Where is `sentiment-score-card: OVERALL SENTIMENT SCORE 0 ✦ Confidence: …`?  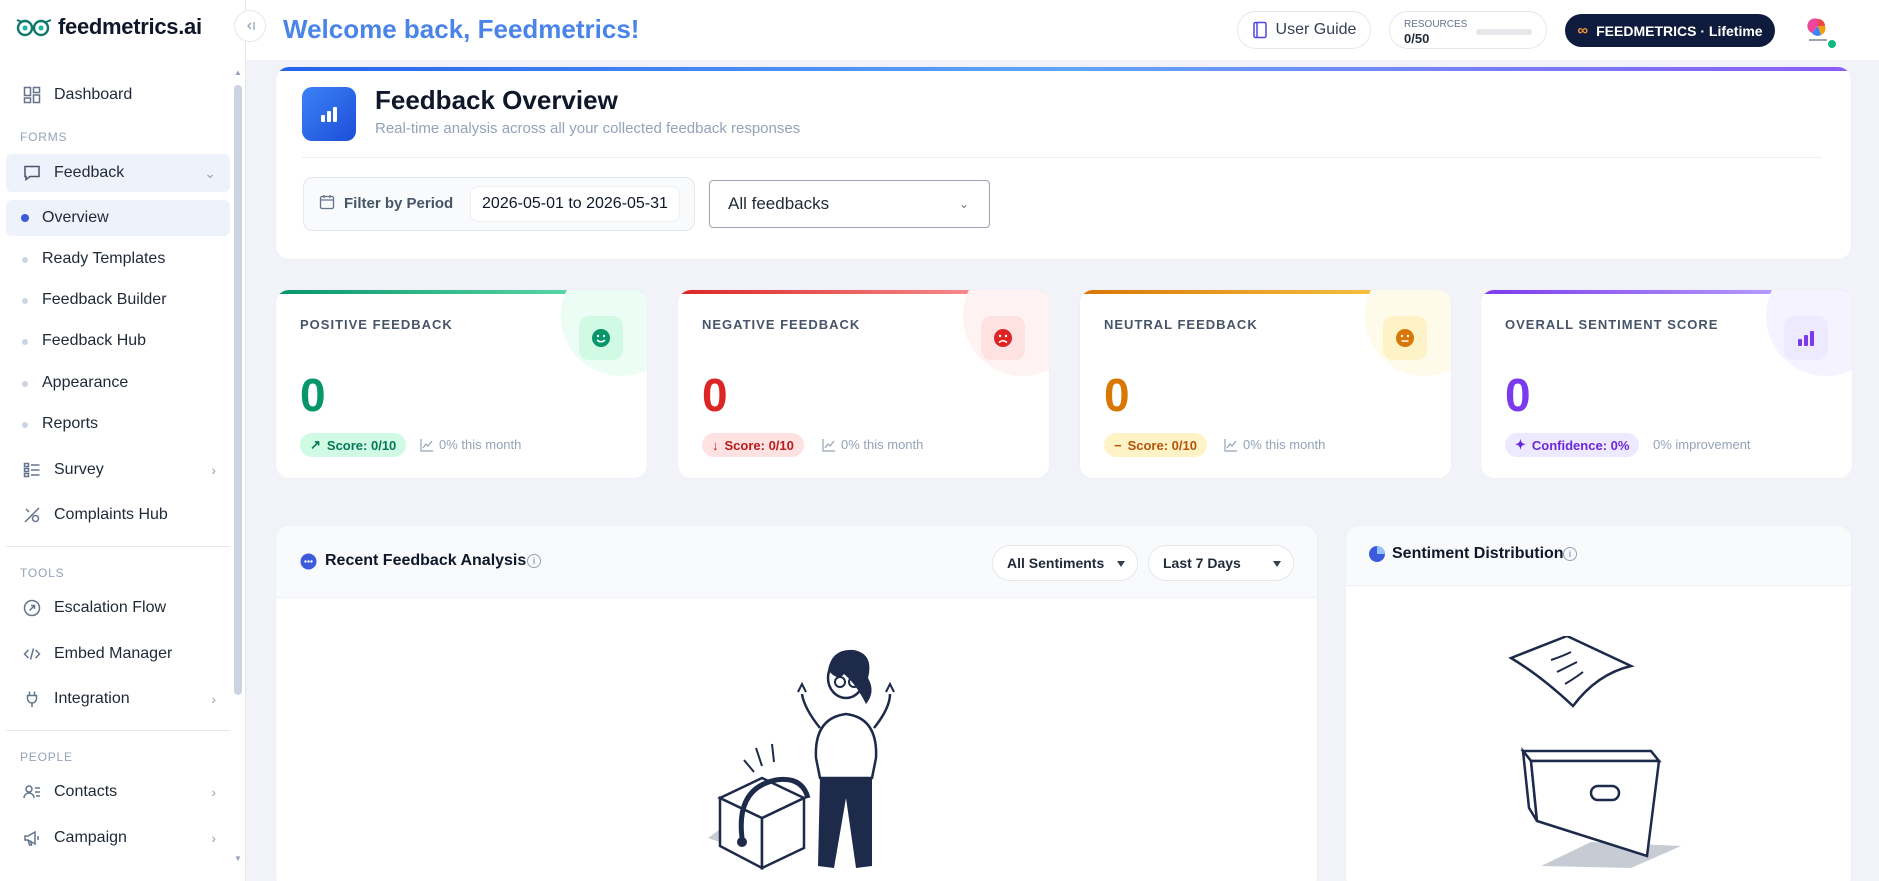 sentiment-score-card: OVERALL SENTIMENT SCORE 0 ✦ Confidence: … is located at coordinates (1666, 384).